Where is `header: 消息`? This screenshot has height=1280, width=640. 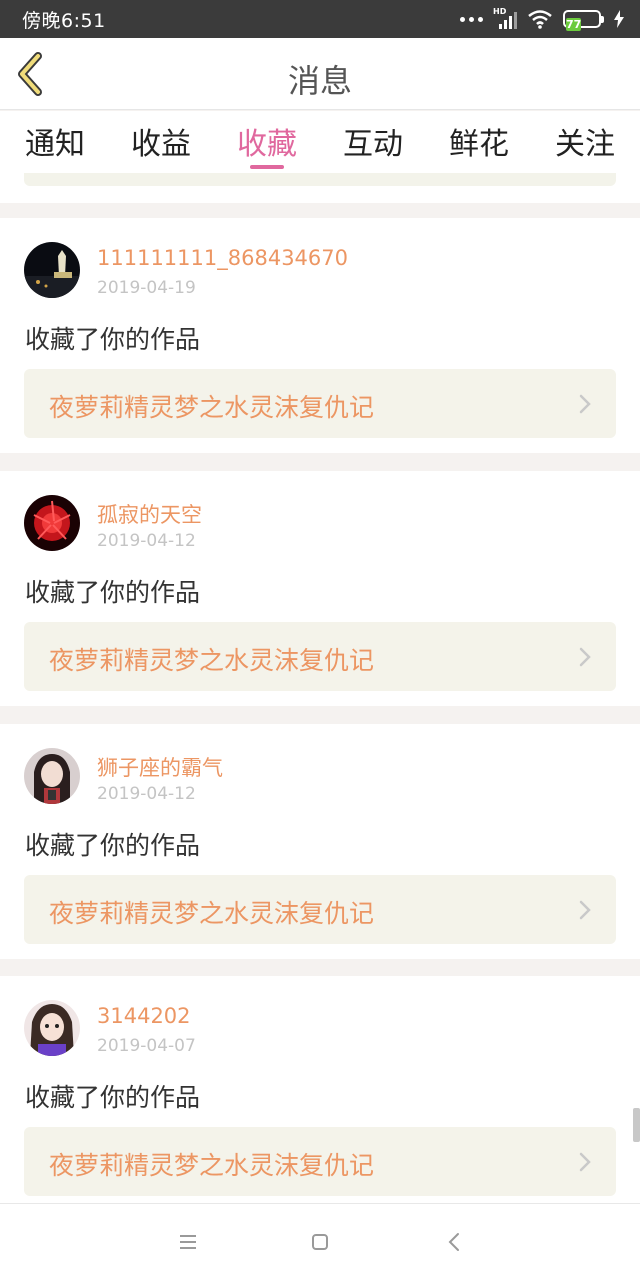
header: 消息 is located at coordinates (320, 74).